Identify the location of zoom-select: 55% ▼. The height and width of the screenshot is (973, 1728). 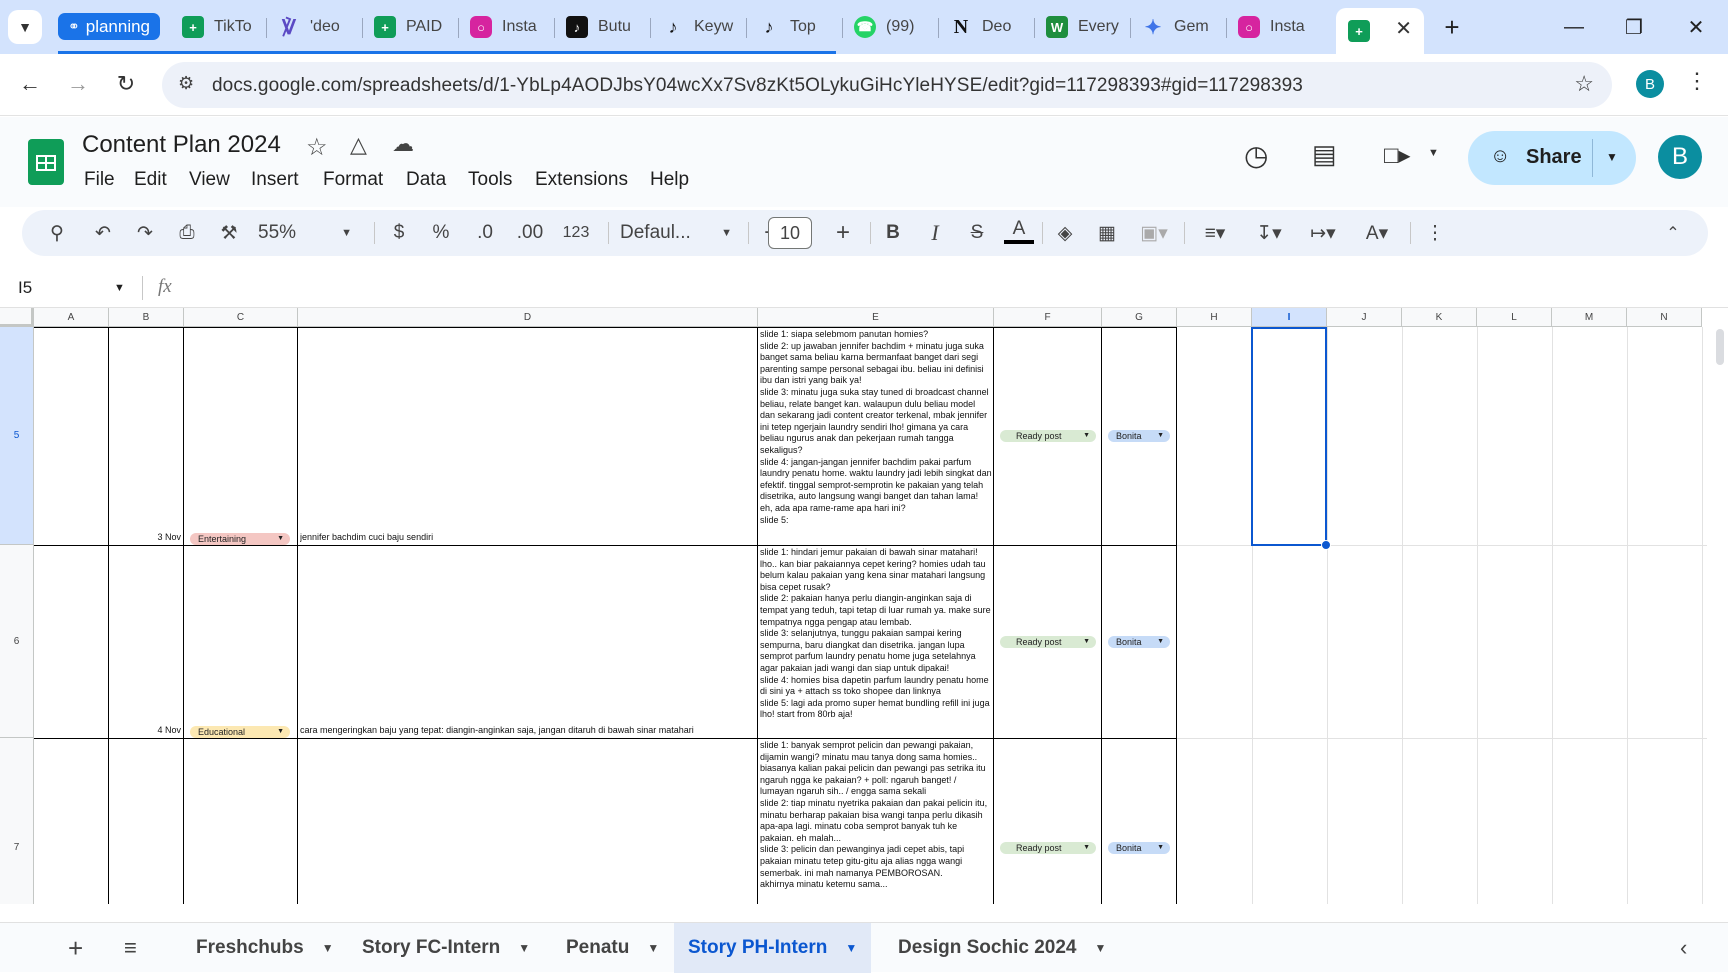
(310, 233).